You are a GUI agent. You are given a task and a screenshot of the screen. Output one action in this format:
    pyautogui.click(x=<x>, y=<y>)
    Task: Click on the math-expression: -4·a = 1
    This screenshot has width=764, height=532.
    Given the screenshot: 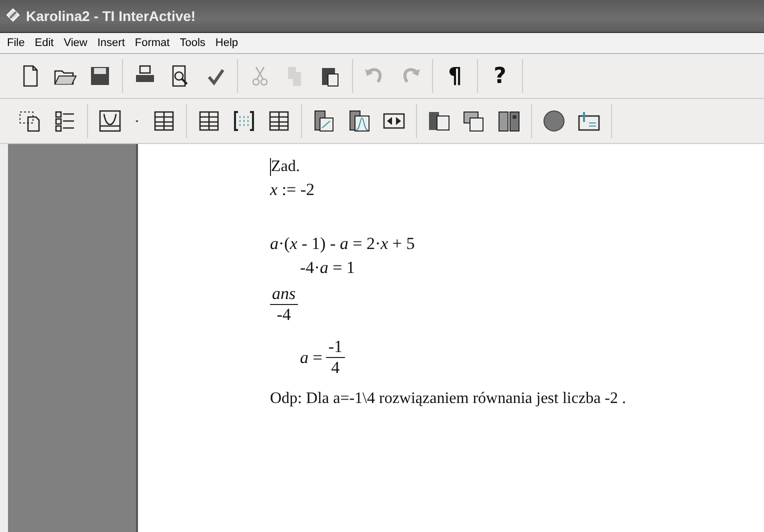 What is the action you would take?
    pyautogui.click(x=327, y=268)
    